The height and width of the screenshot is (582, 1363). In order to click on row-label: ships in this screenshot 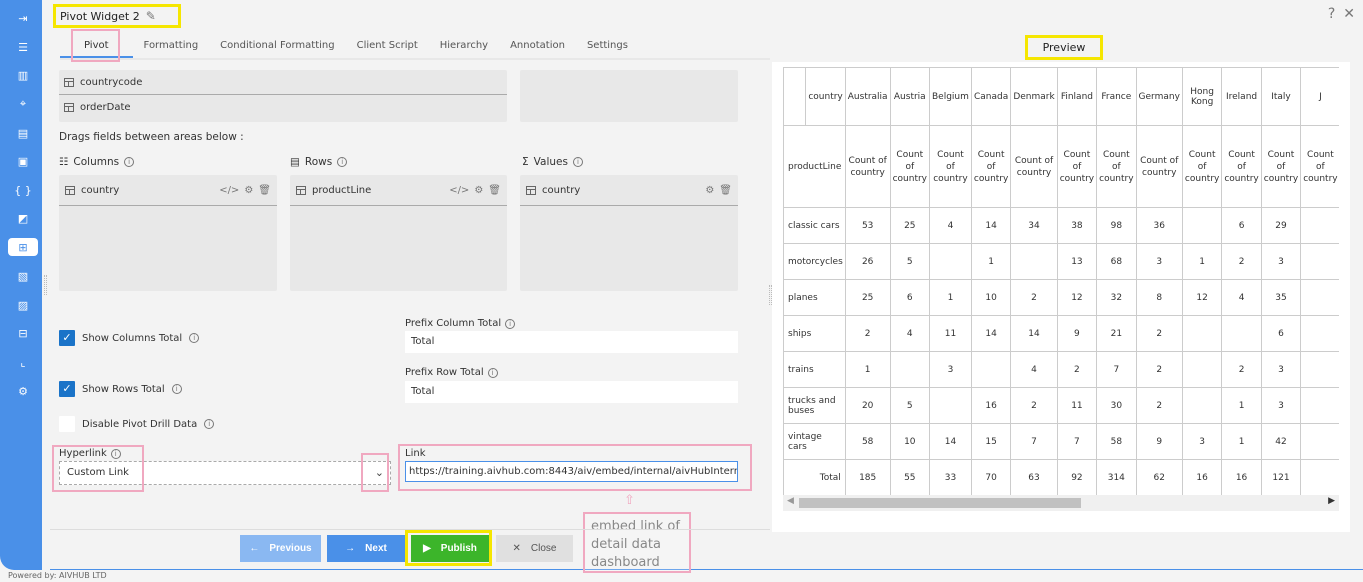, I will do `click(814, 333)`.